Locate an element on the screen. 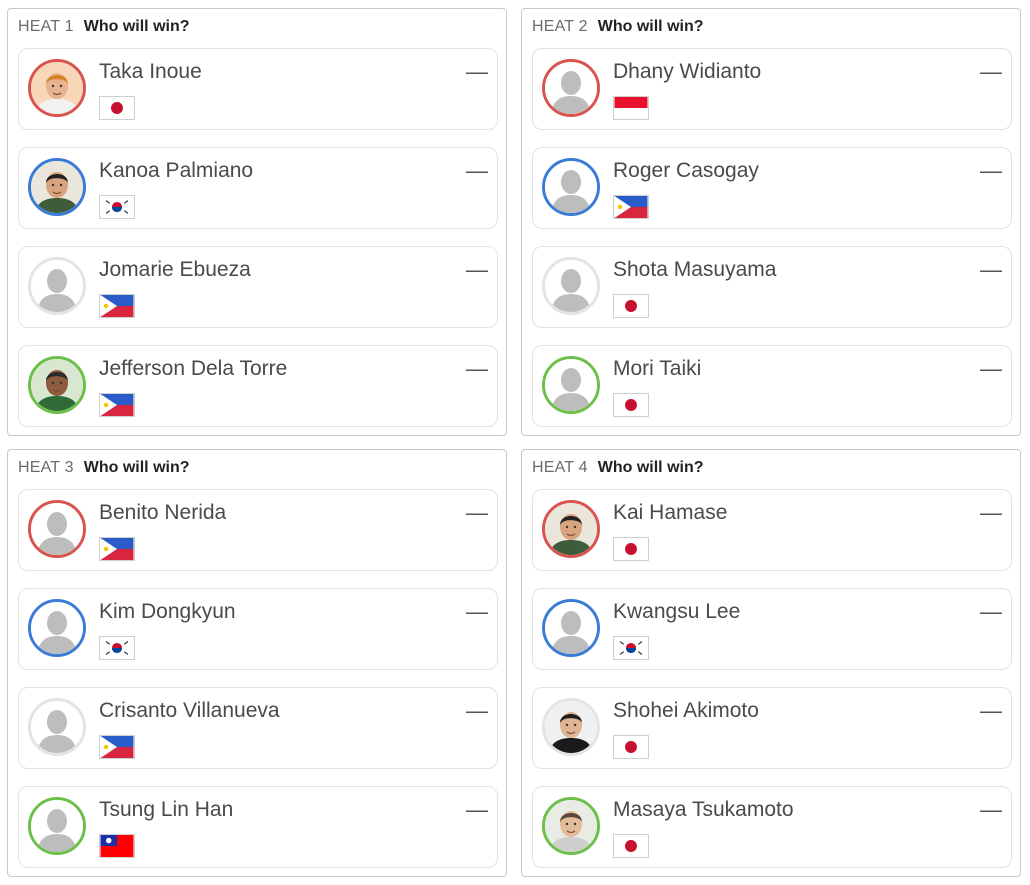 The width and height of the screenshot is (1030, 885). surfer-card: Shota Masuyama — is located at coordinates (772, 287).